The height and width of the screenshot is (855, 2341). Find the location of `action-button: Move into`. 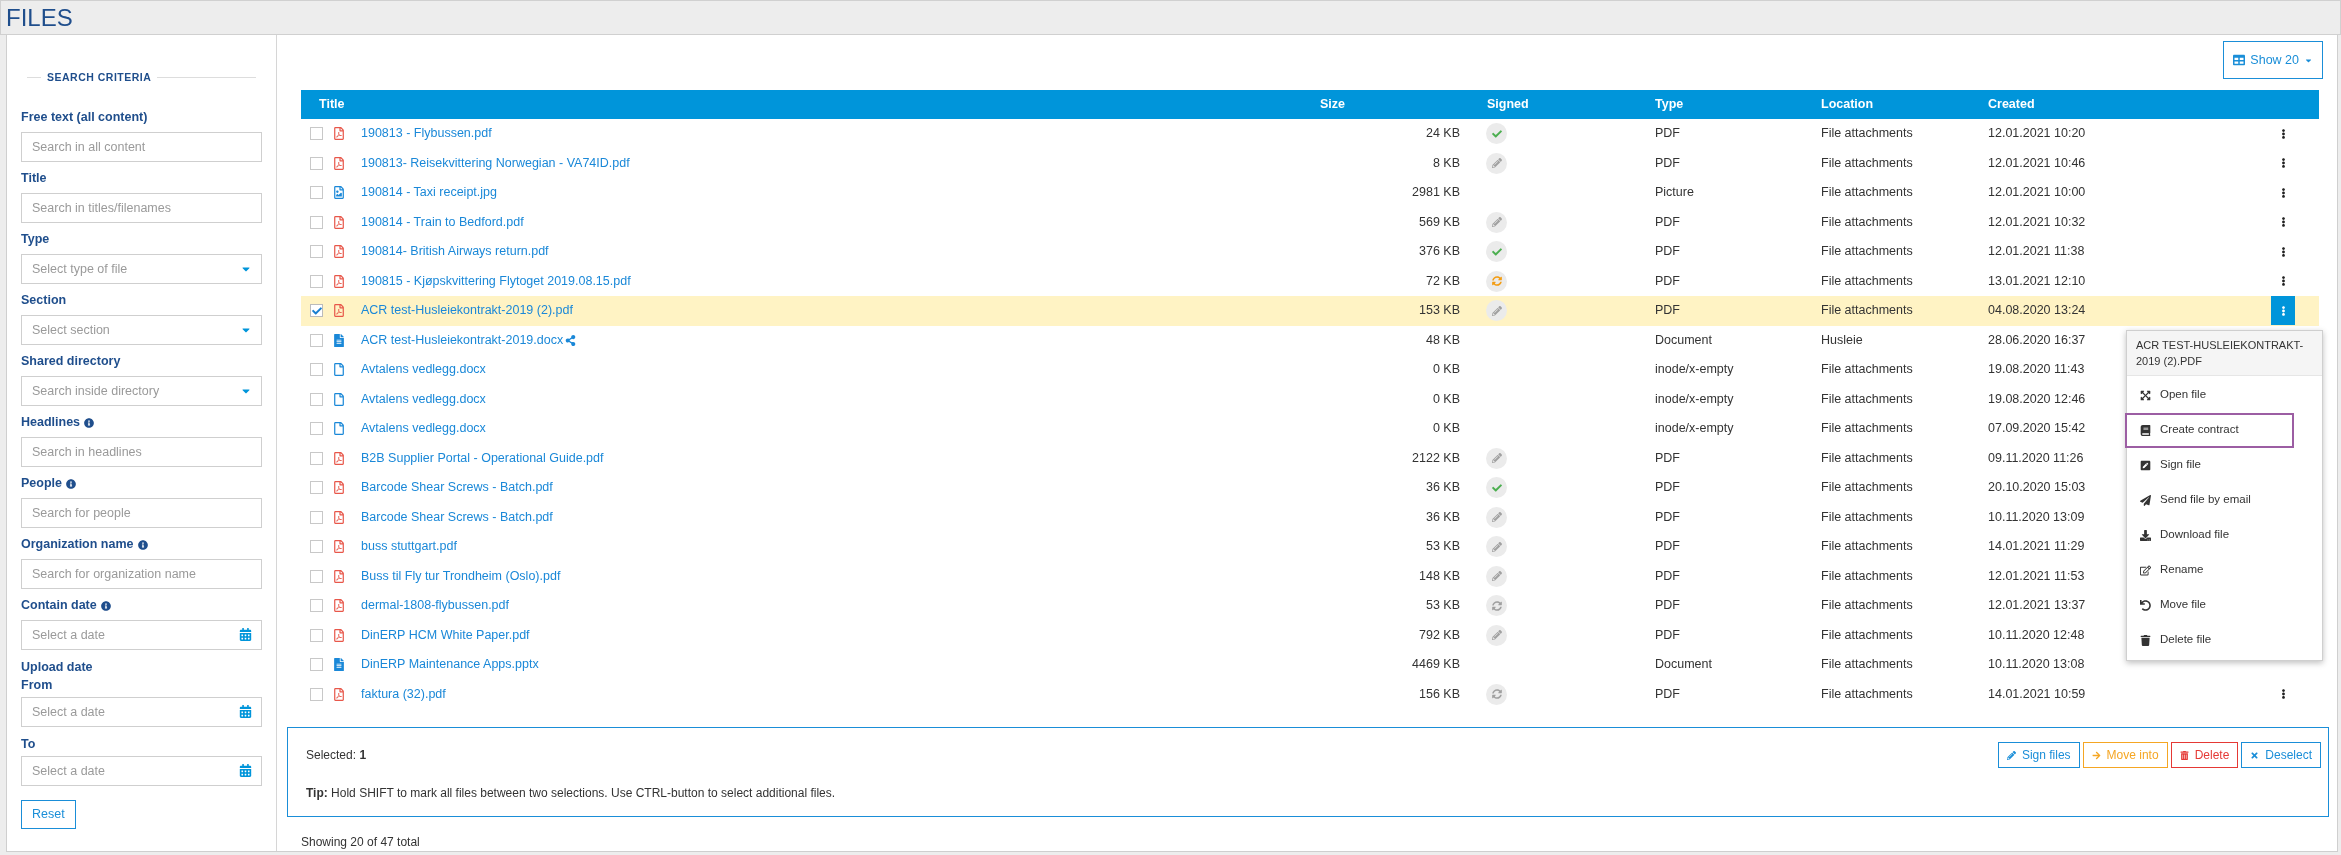

action-button: Move into is located at coordinates (2125, 755).